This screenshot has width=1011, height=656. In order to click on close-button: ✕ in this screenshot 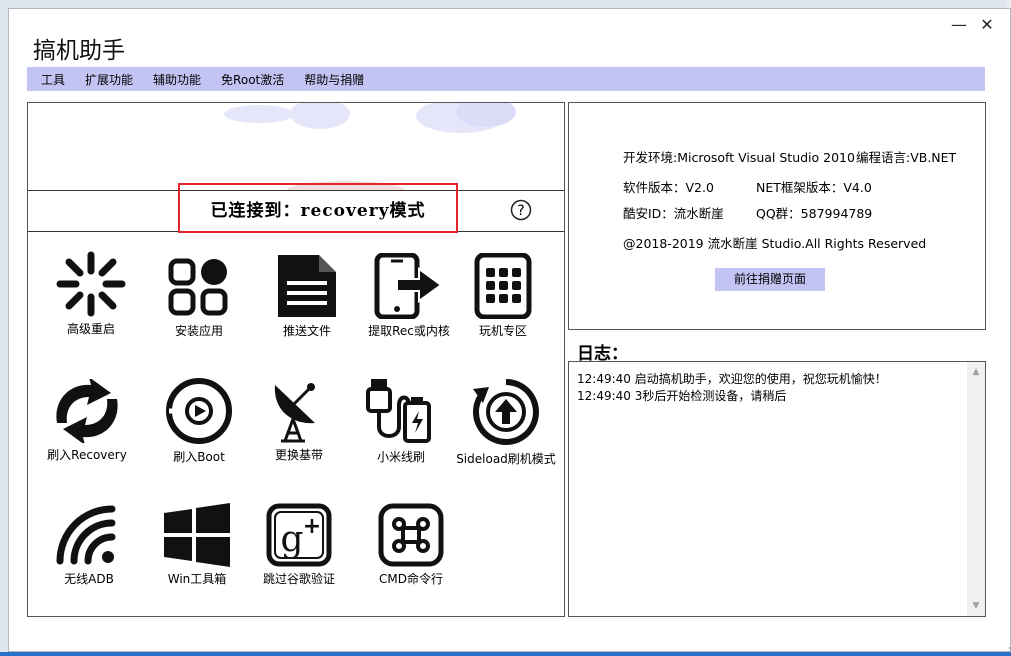, I will do `click(987, 25)`.